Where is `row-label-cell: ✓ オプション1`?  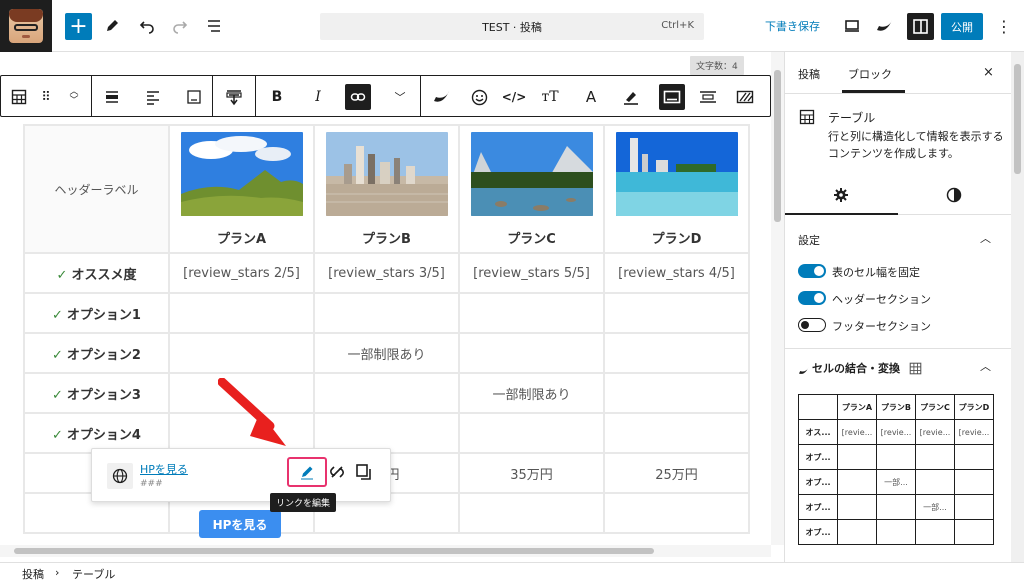 row-label-cell: ✓ オプション1 is located at coordinates (96, 313).